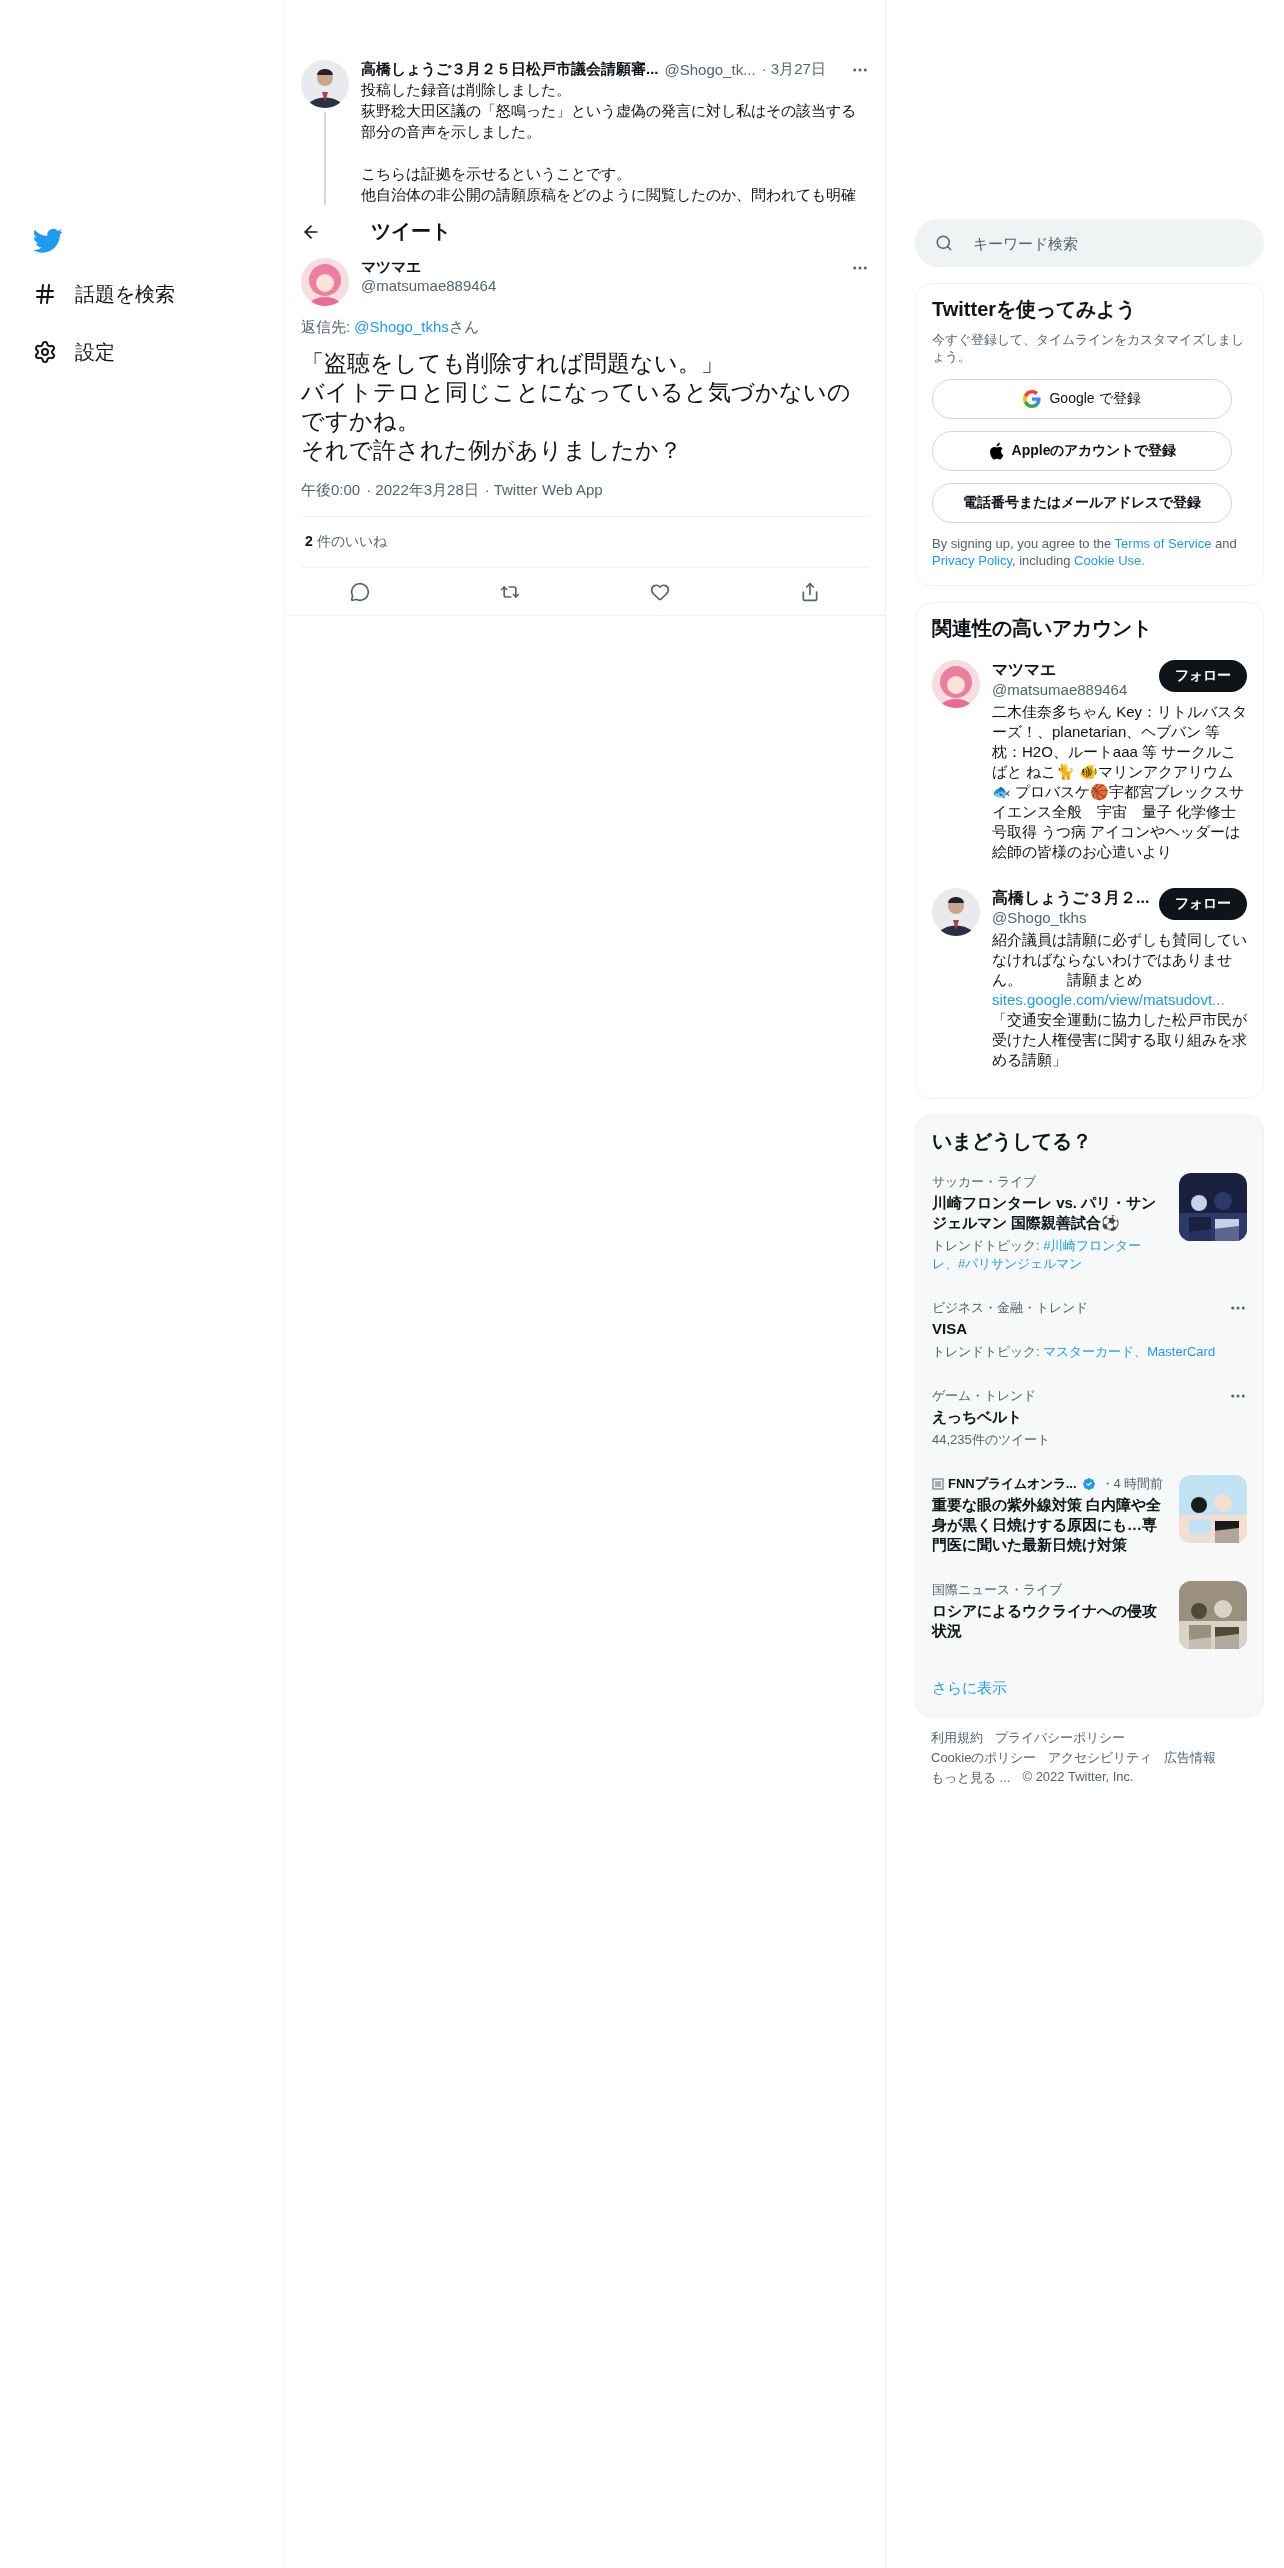  What do you see at coordinates (391, 267) in the screenshot?
I see `author-name: マツマエ` at bounding box center [391, 267].